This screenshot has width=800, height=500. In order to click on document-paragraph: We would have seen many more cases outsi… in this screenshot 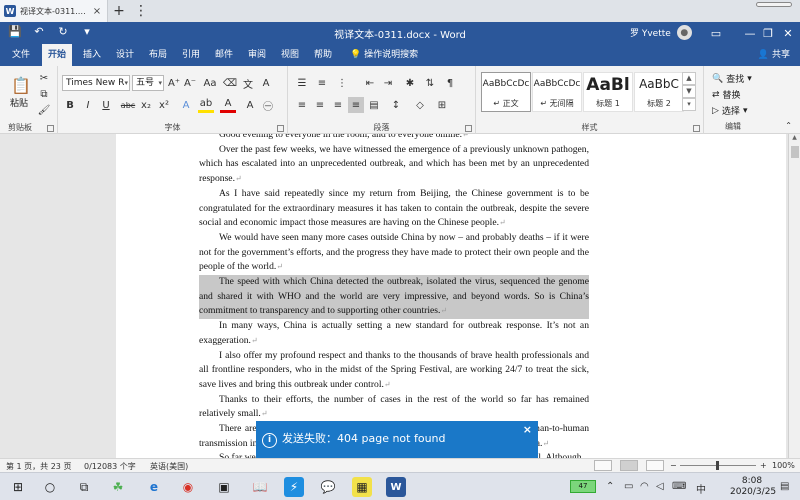, I will do `click(394, 253)`.